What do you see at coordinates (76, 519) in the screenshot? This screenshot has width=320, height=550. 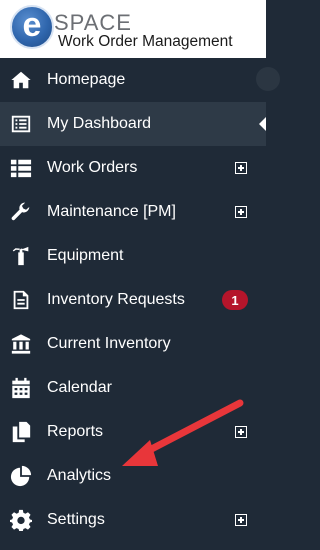 I see `sidebar-item-label: Settings` at bounding box center [76, 519].